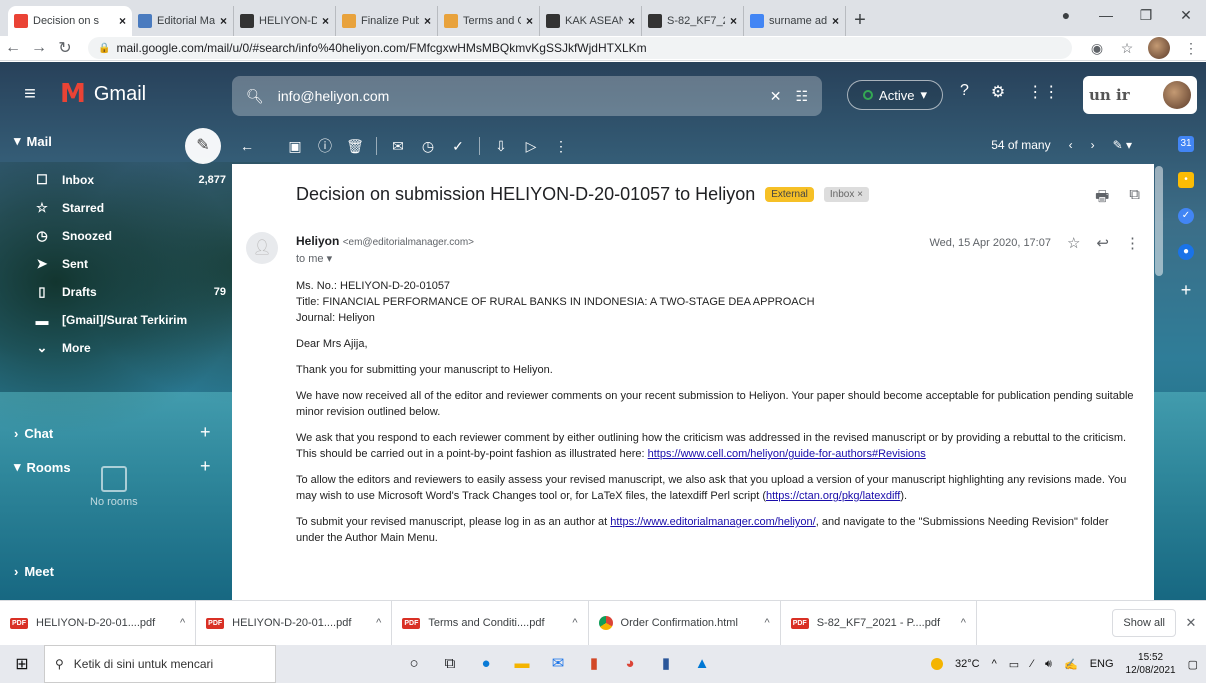 This screenshot has width=1206, height=683. What do you see at coordinates (685, 623) in the screenshot?
I see `download-item: Order Confirmation.html ^` at bounding box center [685, 623].